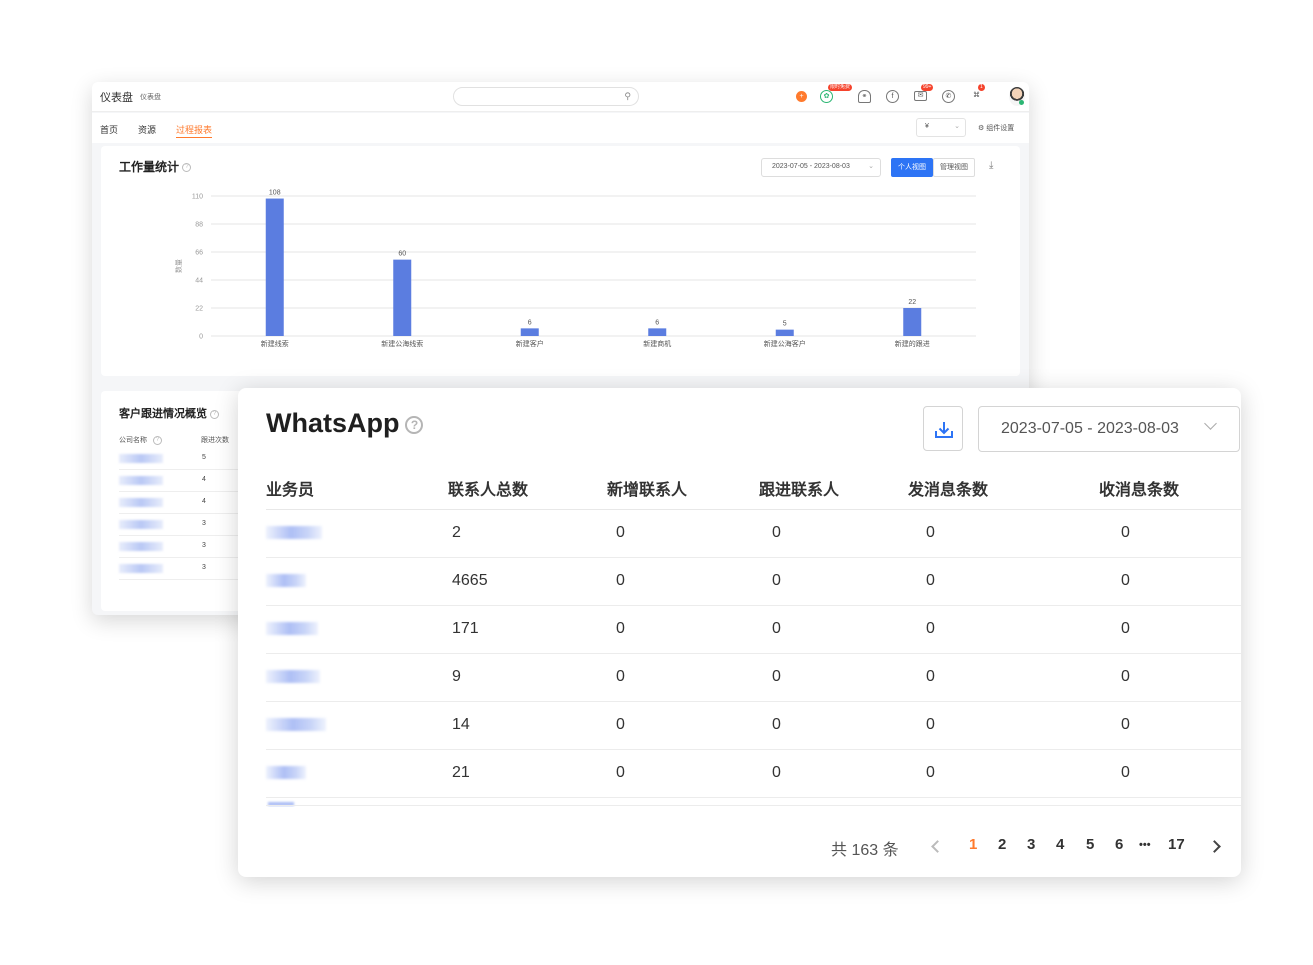 The width and height of the screenshot is (1313, 965). I want to click on headset-icon: ⚭, so click(864, 96).